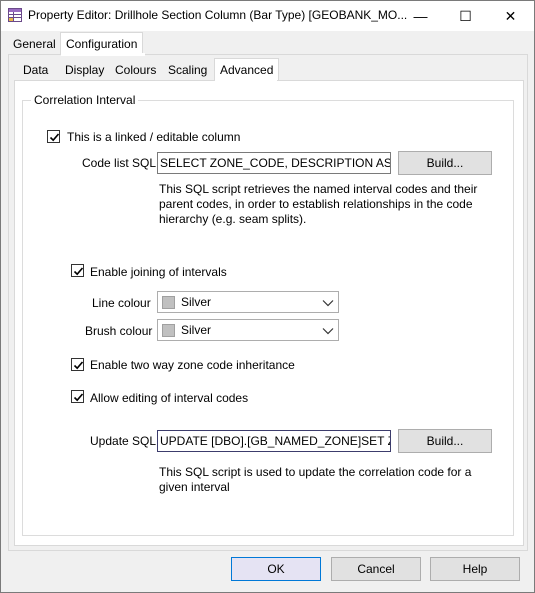 This screenshot has height=593, width=535. I want to click on tab-advanced-label: Advanced, so click(247, 70).